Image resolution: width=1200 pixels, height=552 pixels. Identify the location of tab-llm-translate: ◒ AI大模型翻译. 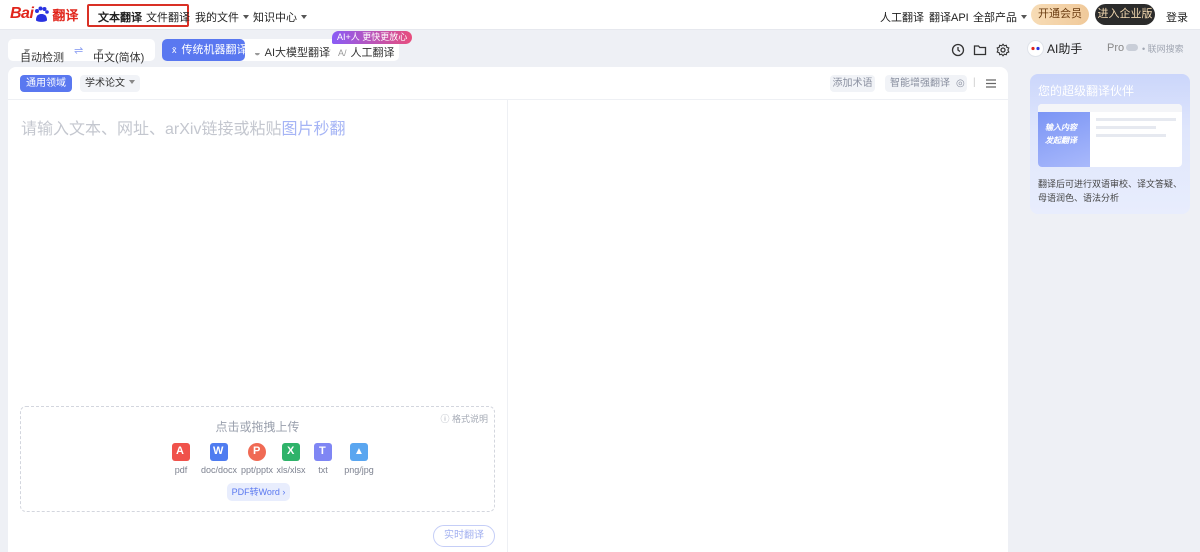
(292, 52).